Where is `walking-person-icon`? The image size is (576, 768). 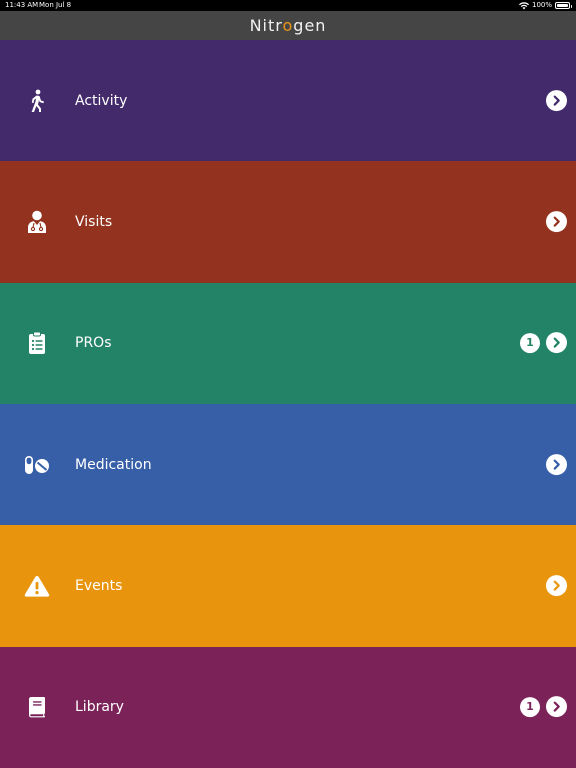
walking-person-icon is located at coordinates (37, 101).